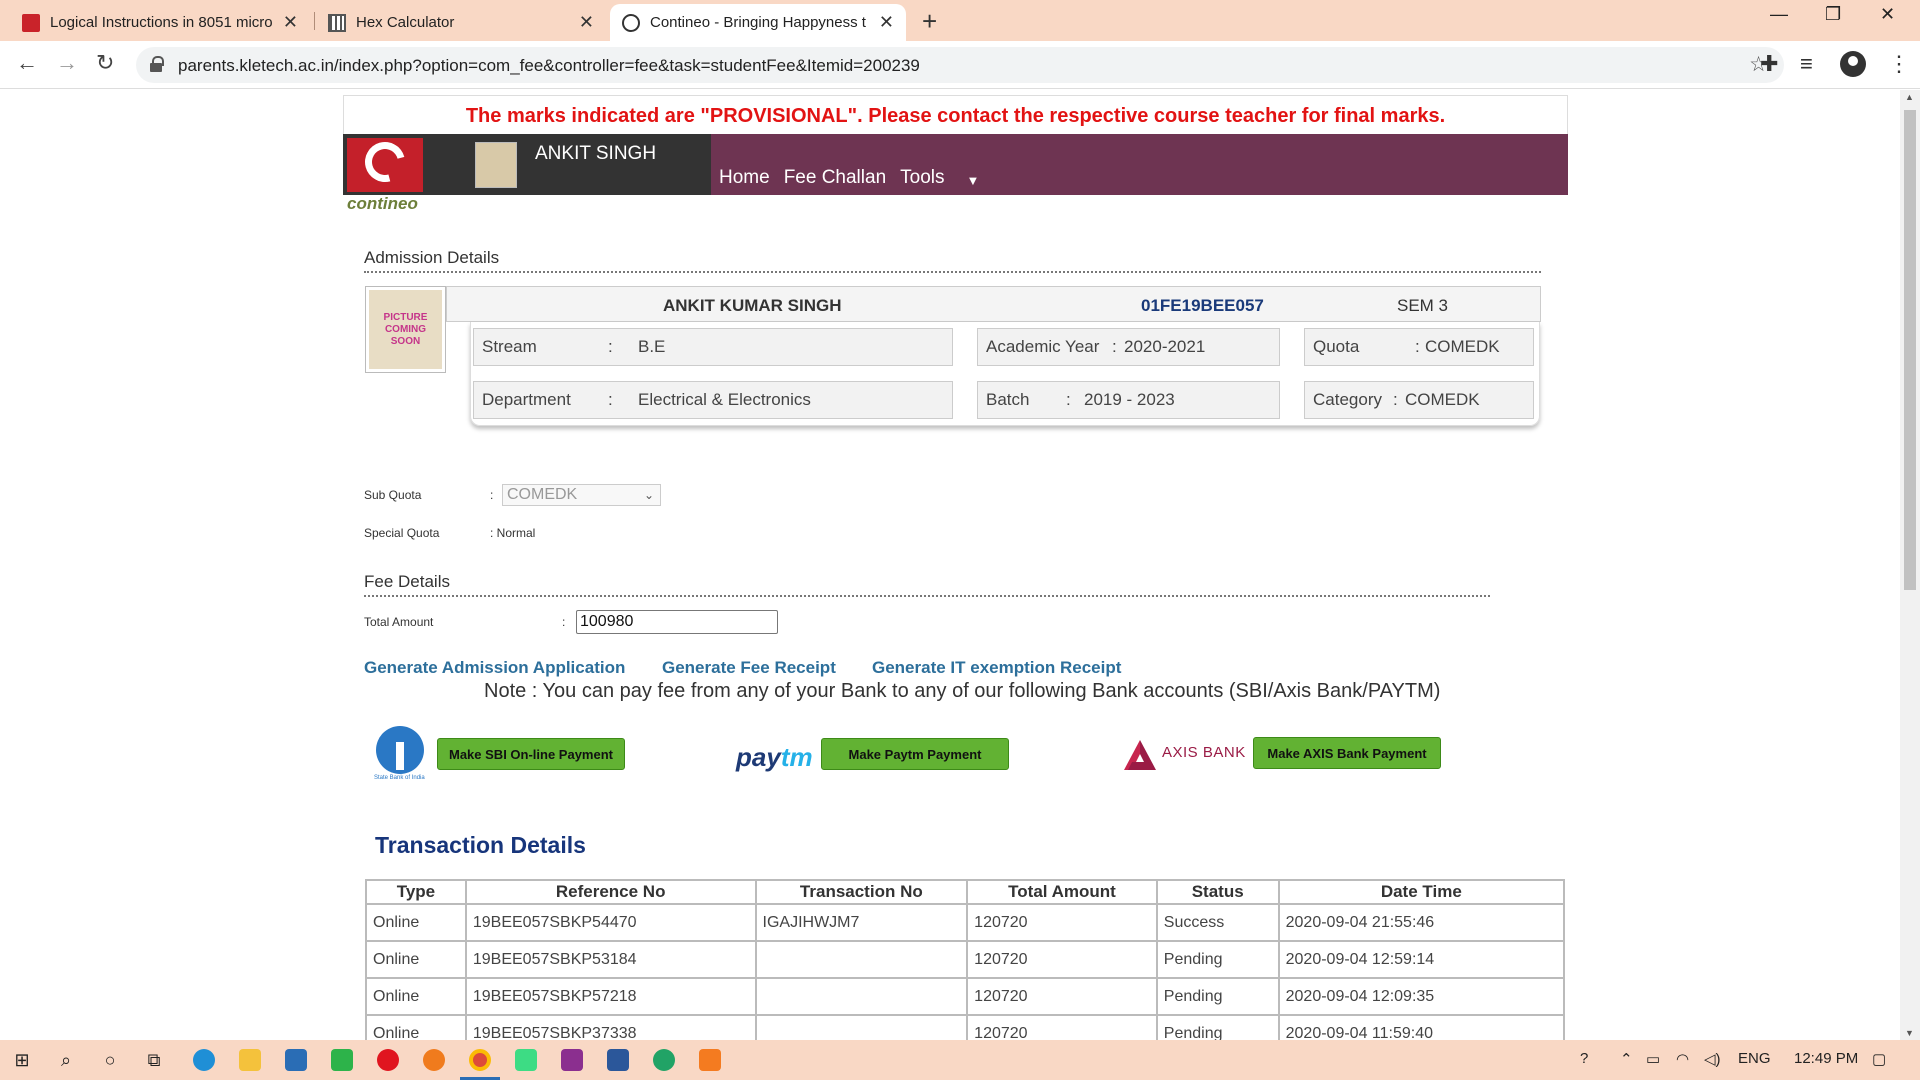 This screenshot has height=1080, width=1920. I want to click on language-indicator: ENG, so click(1754, 1058).